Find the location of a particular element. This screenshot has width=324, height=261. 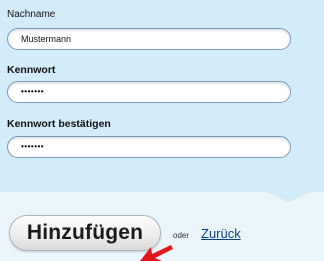

back-link: Zurück is located at coordinates (221, 233).